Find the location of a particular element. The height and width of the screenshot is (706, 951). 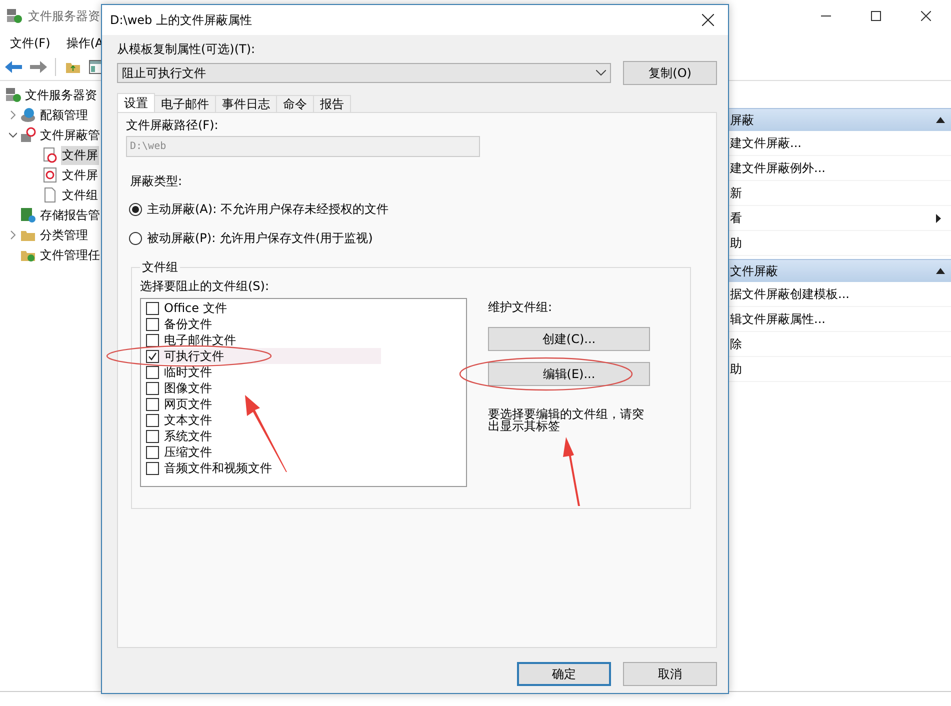

tree-item: 文件管理任 is located at coordinates (70, 255).